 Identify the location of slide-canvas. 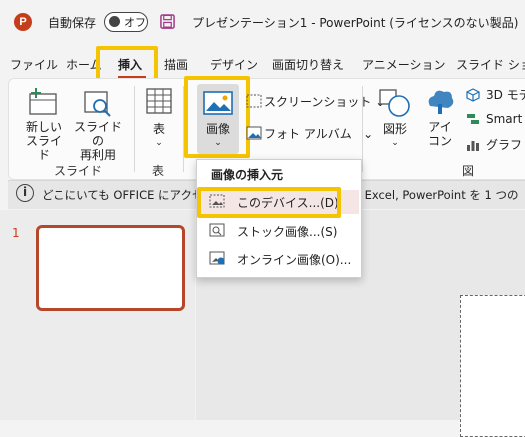
(492, 366).